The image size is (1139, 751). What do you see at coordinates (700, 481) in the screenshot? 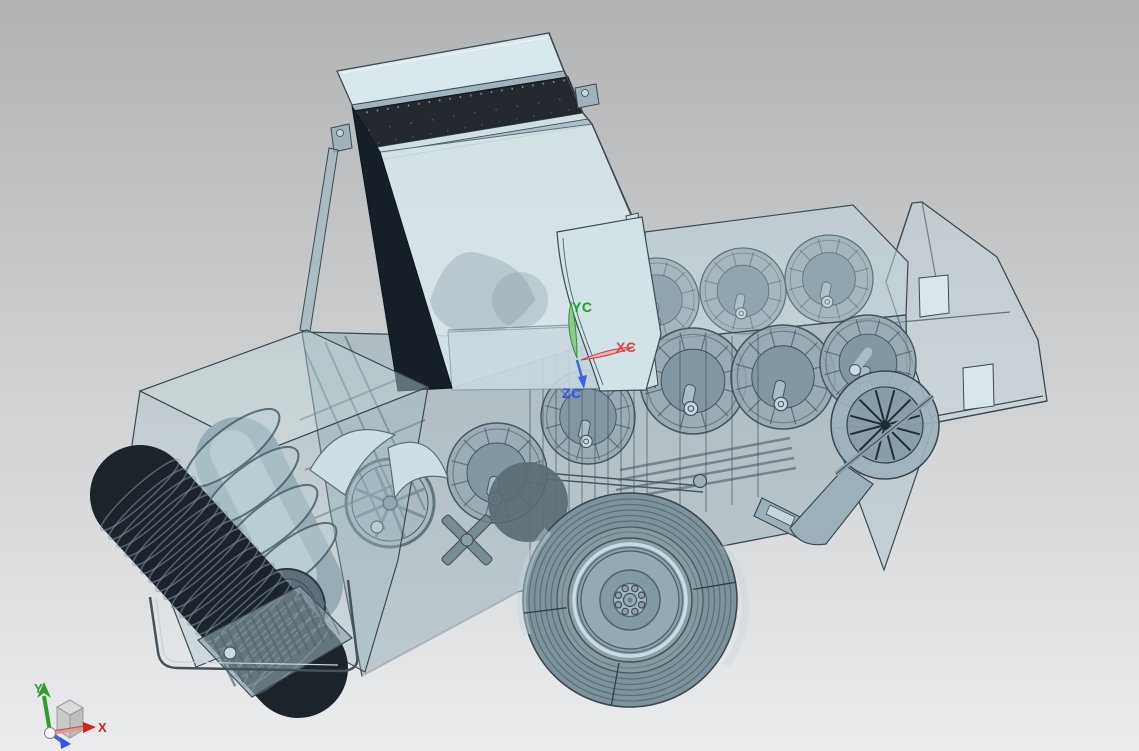
I see `axle-bracket` at bounding box center [700, 481].